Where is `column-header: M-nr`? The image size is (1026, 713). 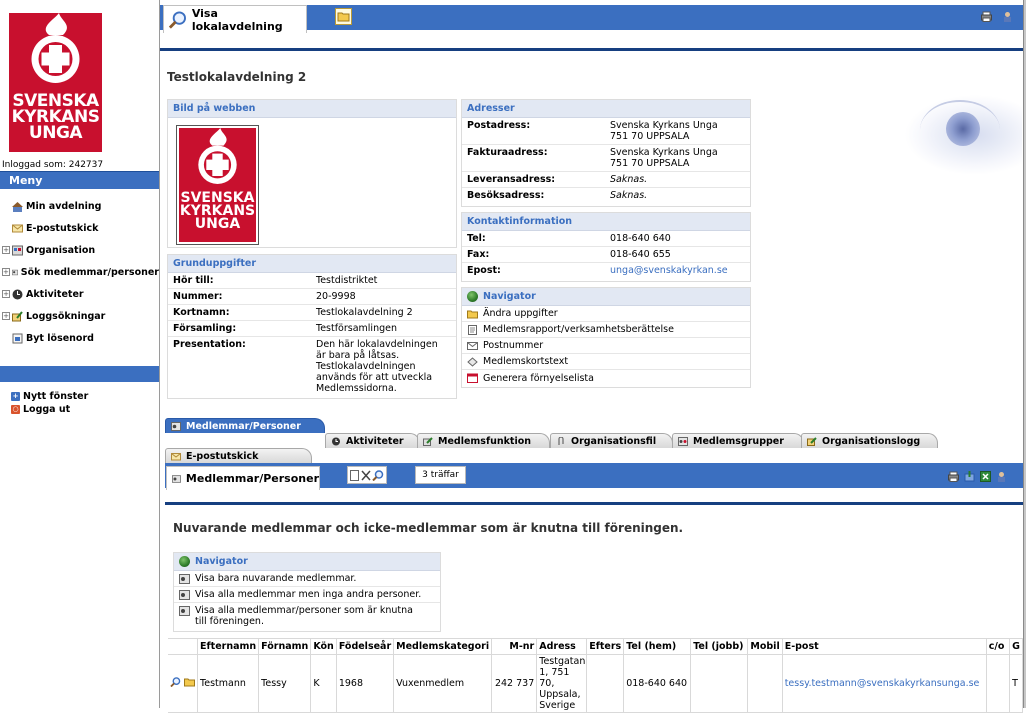
column-header: M-nr is located at coordinates (514, 646).